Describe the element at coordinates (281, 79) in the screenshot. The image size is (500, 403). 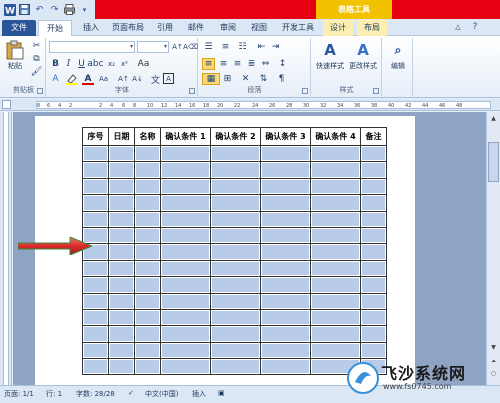
I see `show-marks-icon: ¶` at that location.